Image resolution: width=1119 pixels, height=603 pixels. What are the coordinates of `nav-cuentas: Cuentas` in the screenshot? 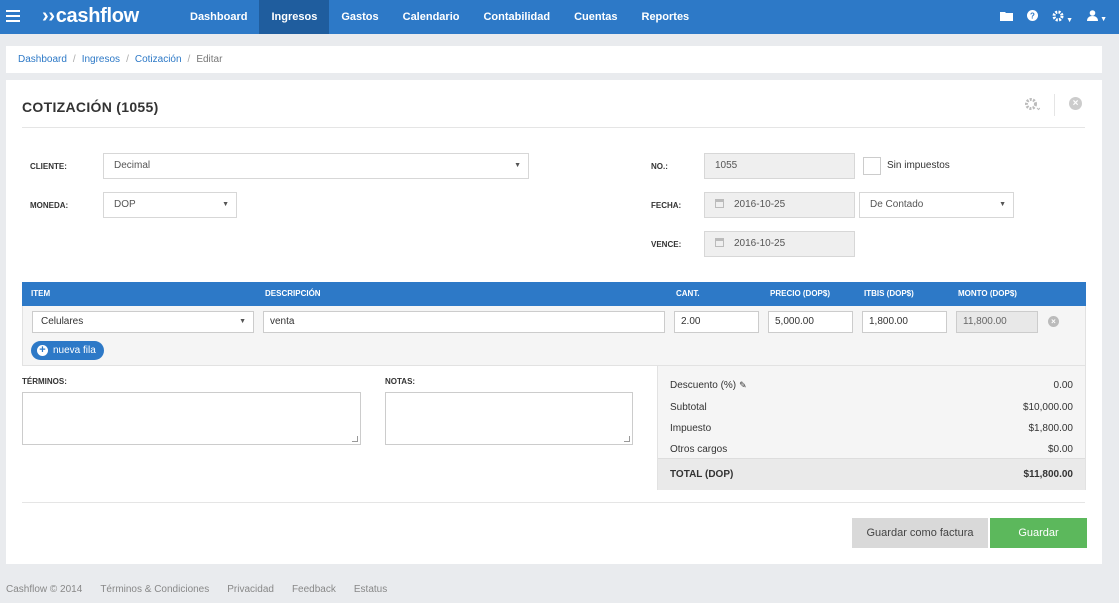 It's located at (595, 17).